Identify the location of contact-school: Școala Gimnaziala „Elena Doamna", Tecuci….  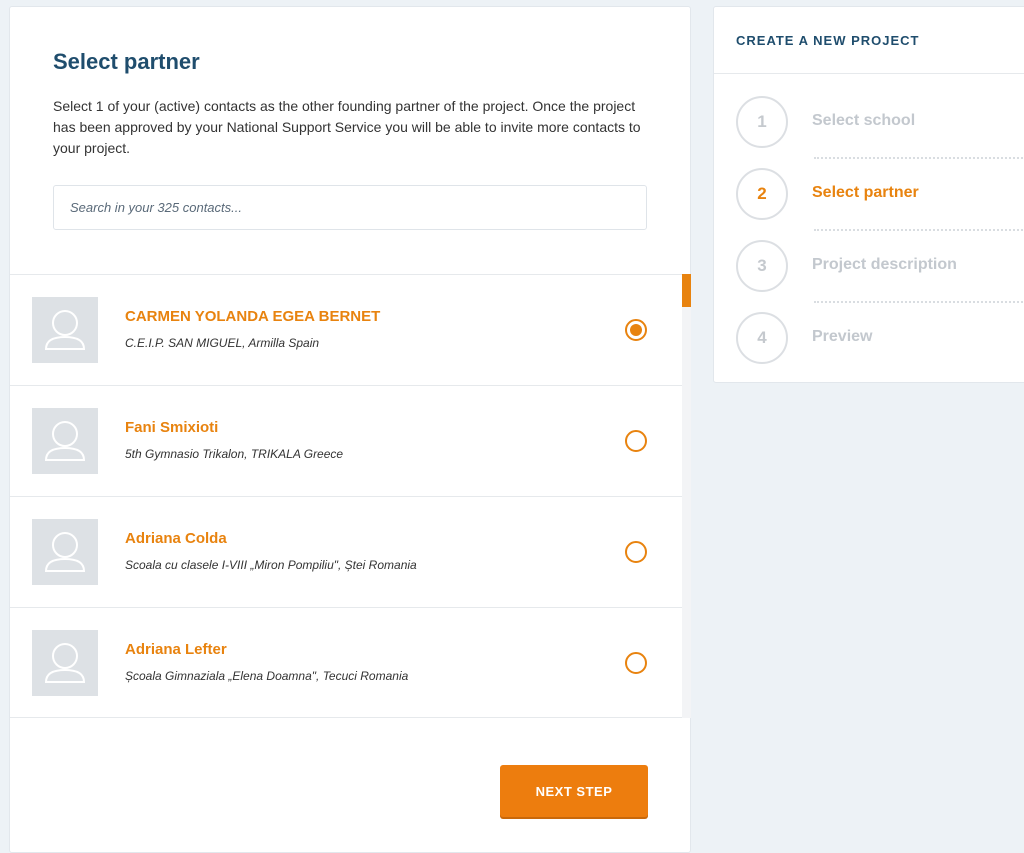
(267, 676).